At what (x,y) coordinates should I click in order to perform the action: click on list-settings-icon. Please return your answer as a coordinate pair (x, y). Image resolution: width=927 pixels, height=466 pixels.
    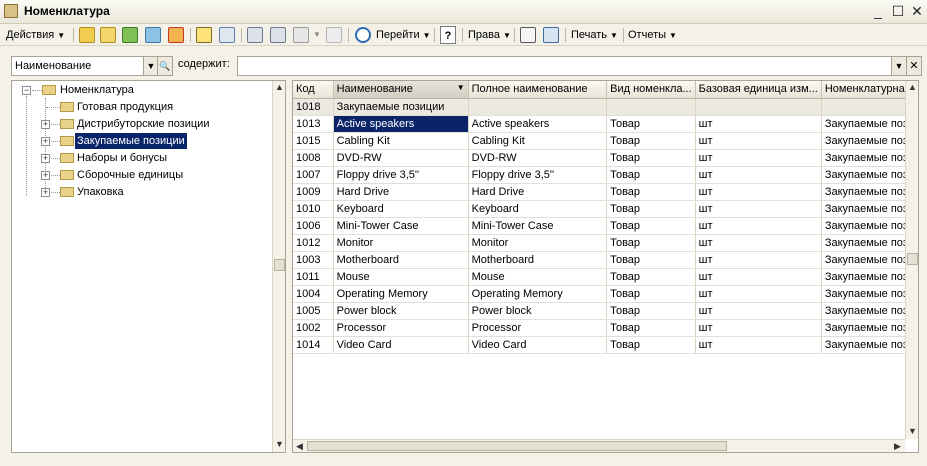
    Looking at the image, I should click on (528, 35).